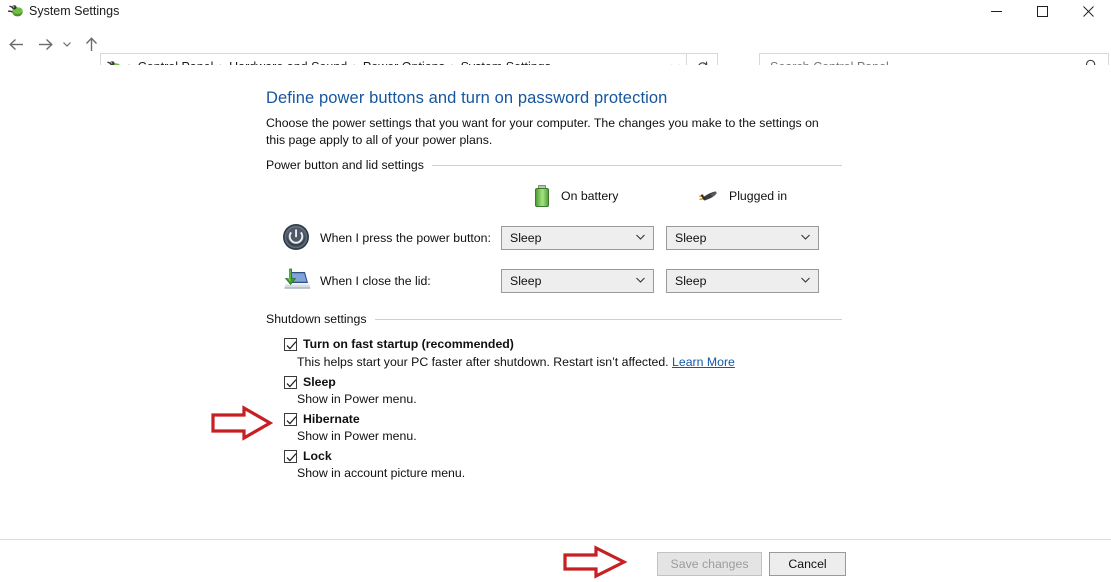 Image resolution: width=1111 pixels, height=582 pixels. I want to click on checkbox-label-sleep: Sleep, so click(319, 382).